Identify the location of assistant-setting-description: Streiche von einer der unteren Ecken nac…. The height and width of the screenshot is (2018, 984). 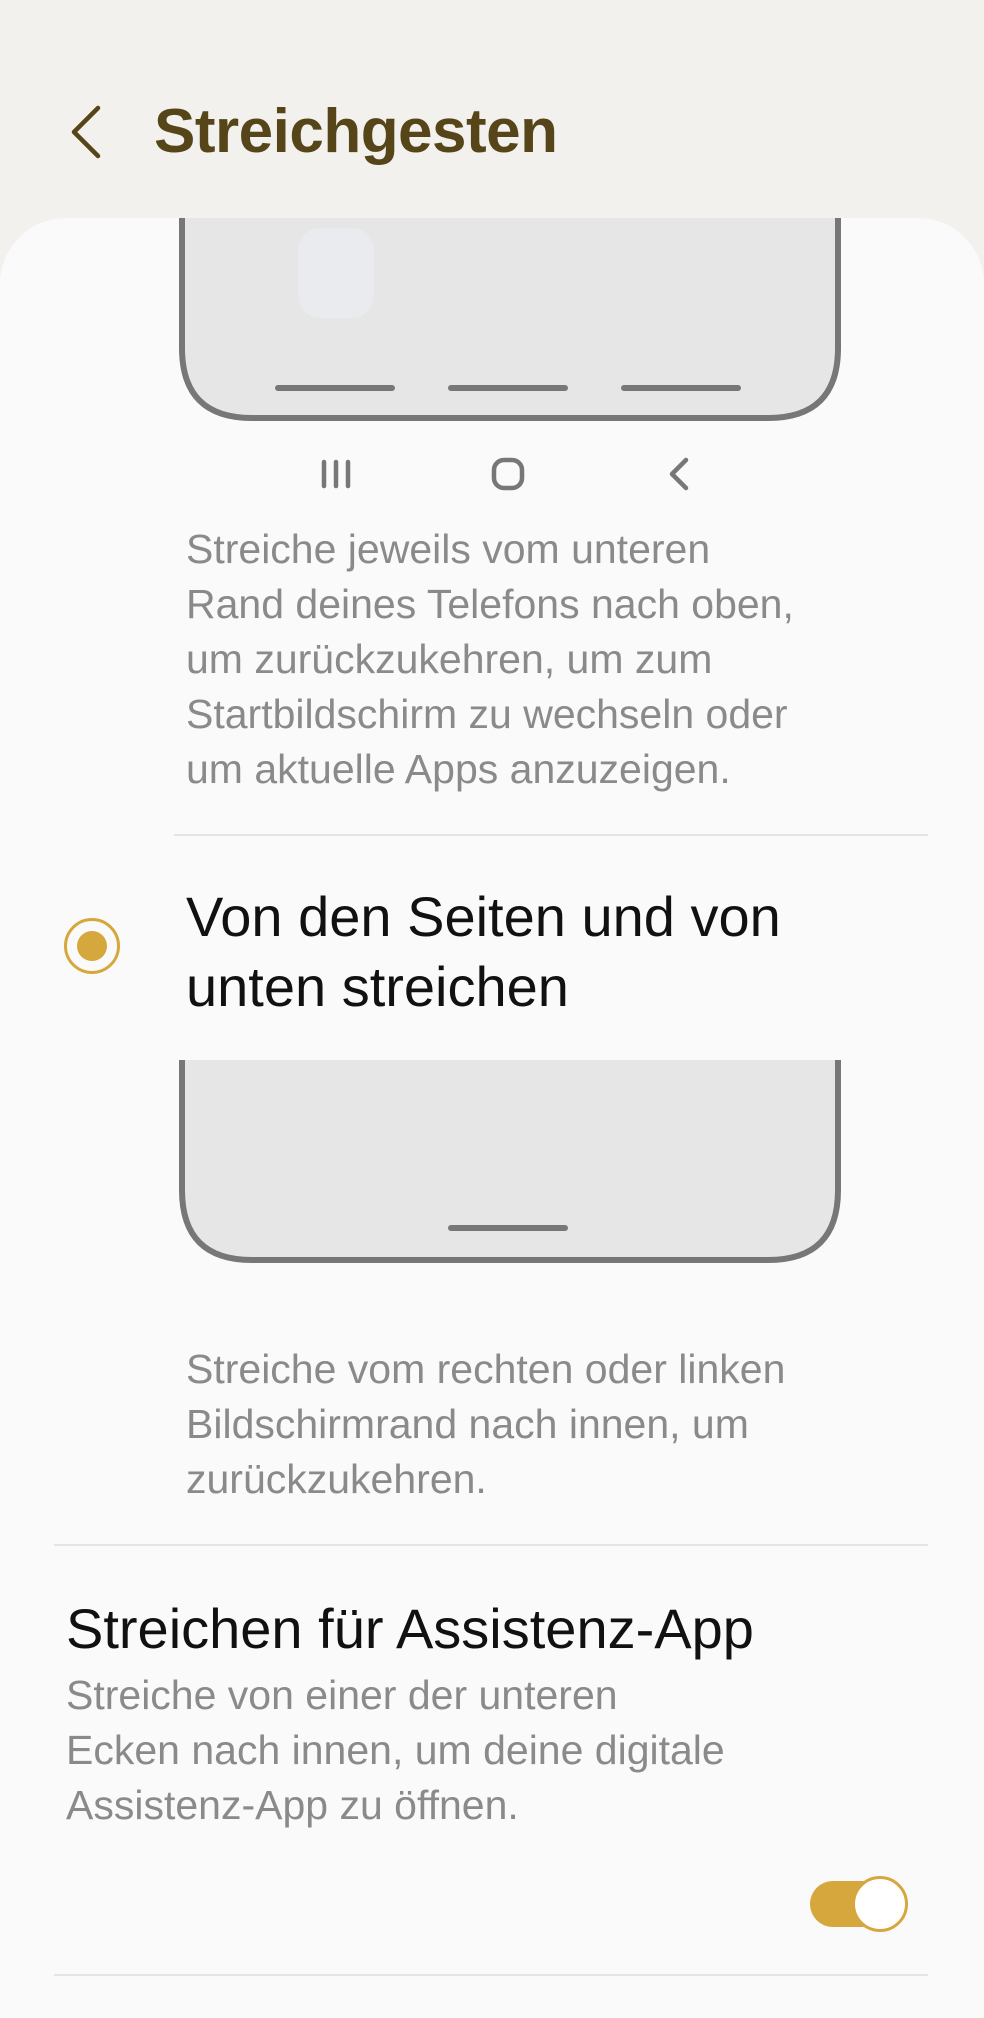
(395, 1750).